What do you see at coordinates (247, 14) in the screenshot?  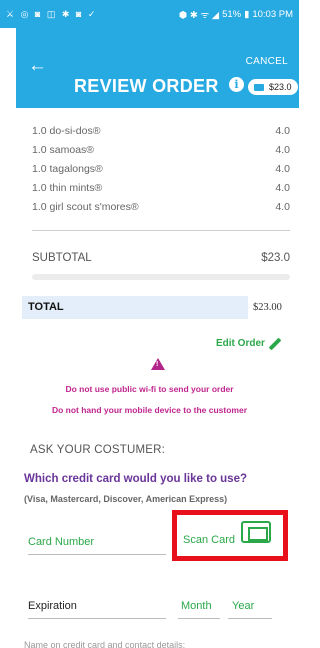 I see `battery-icon: ▮` at bounding box center [247, 14].